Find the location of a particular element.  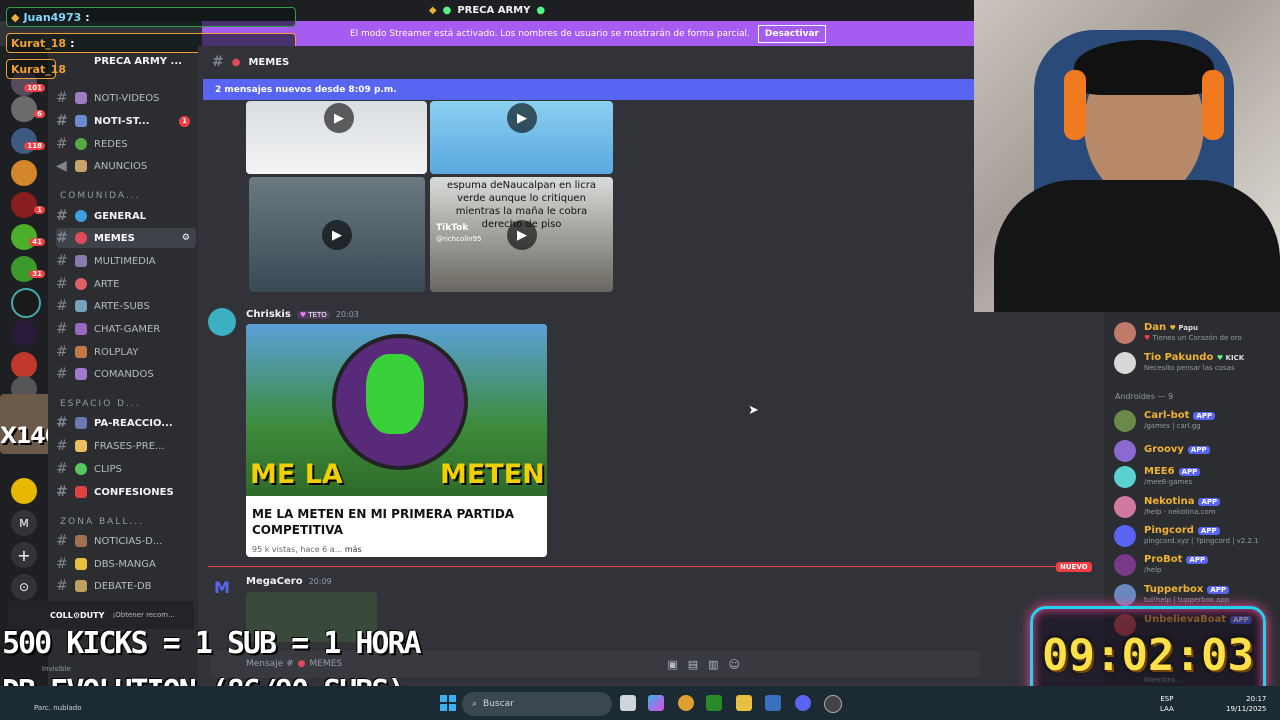

channel-item: # CLIPS is located at coordinates (126, 469).